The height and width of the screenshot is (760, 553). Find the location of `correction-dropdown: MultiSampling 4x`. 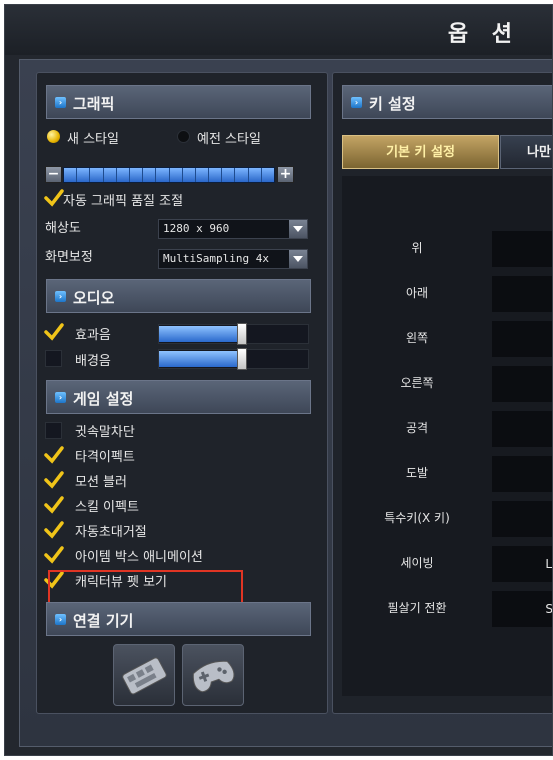

correction-dropdown: MultiSampling 4x is located at coordinates (233, 259).